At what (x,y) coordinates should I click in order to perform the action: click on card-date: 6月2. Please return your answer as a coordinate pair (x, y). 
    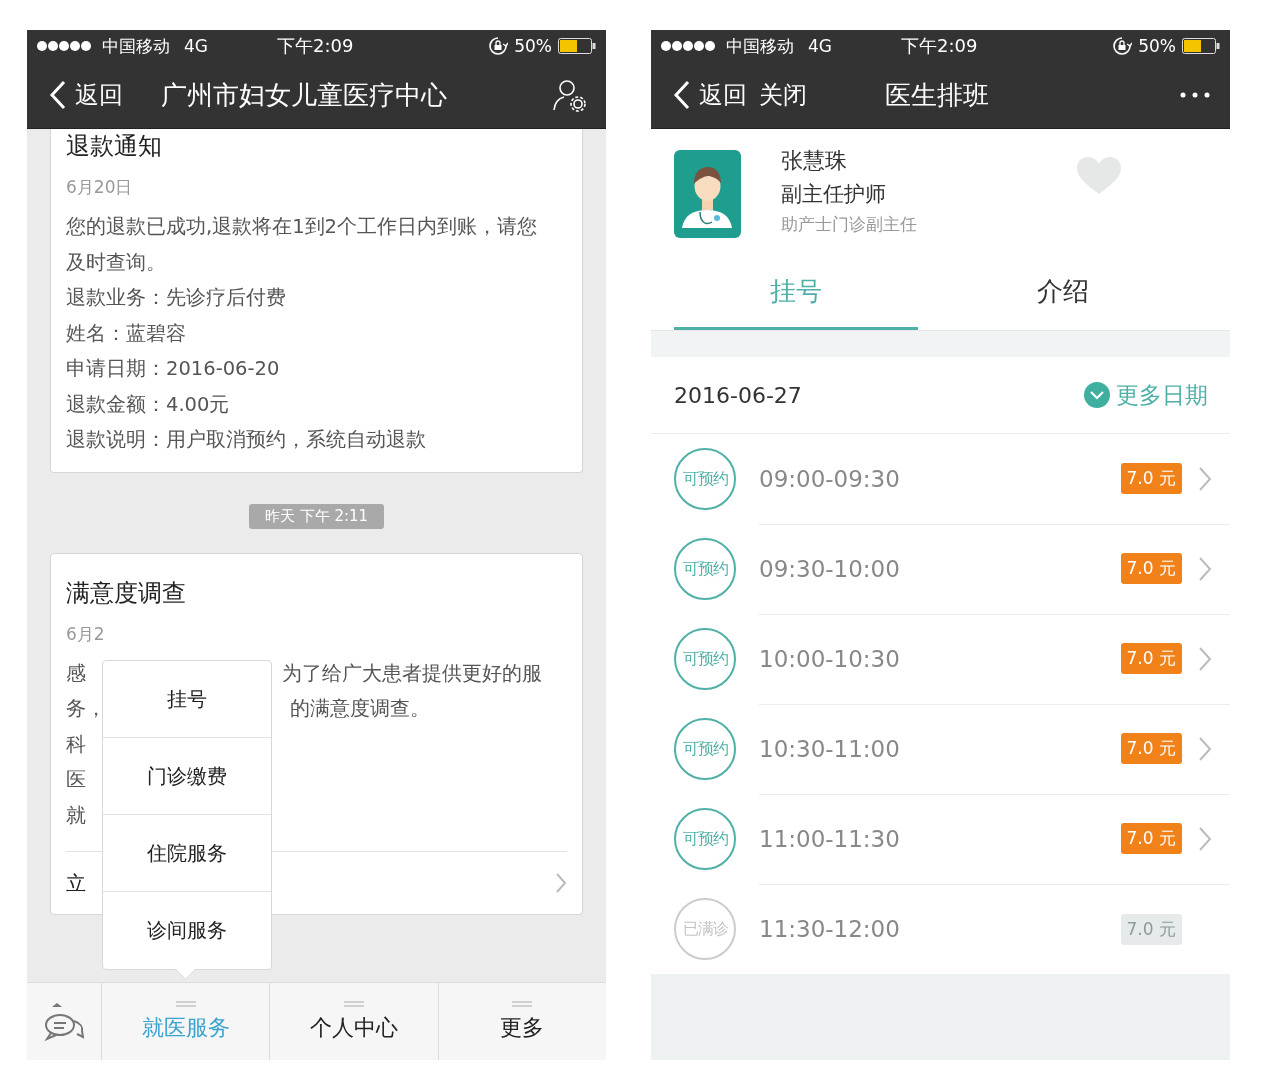
    Looking at the image, I should click on (86, 634).